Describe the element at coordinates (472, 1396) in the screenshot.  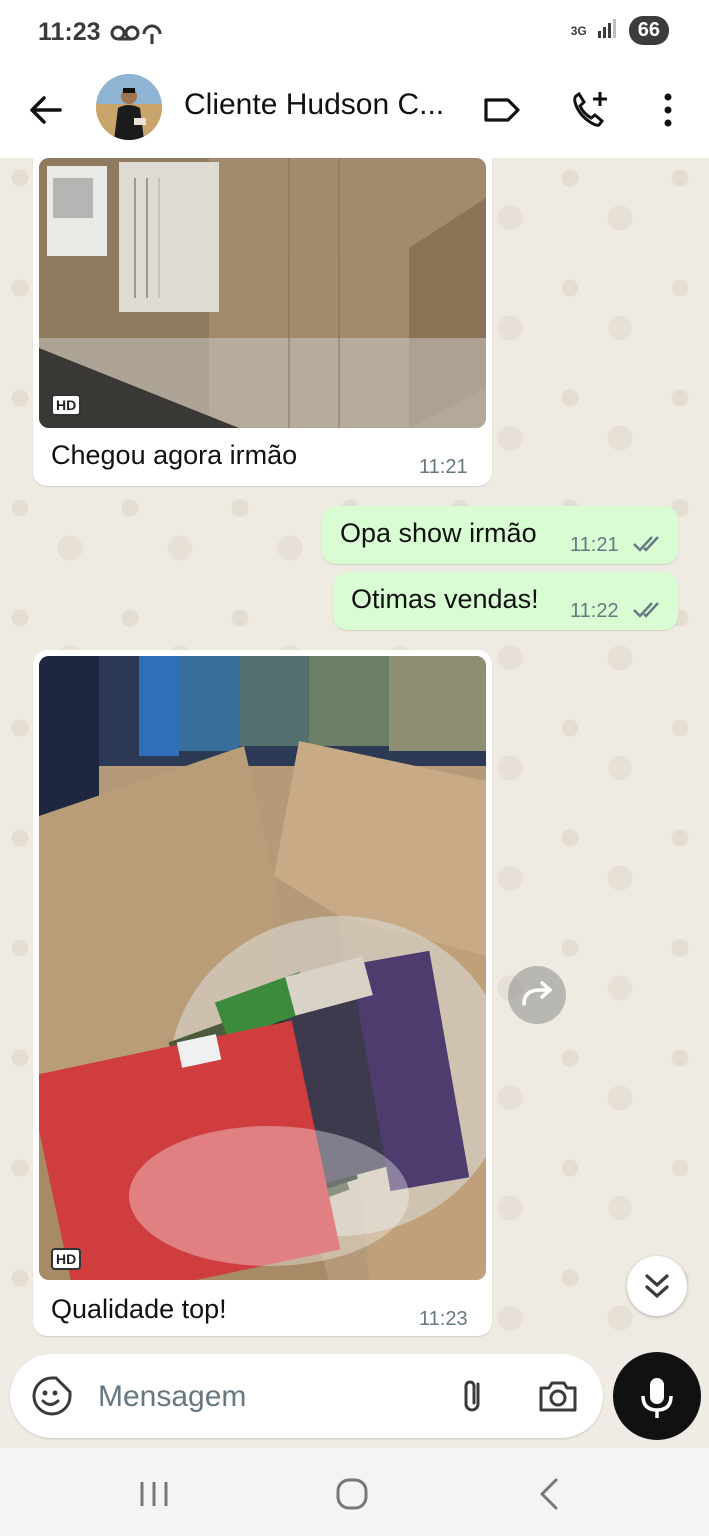
I see `attach-icon` at that location.